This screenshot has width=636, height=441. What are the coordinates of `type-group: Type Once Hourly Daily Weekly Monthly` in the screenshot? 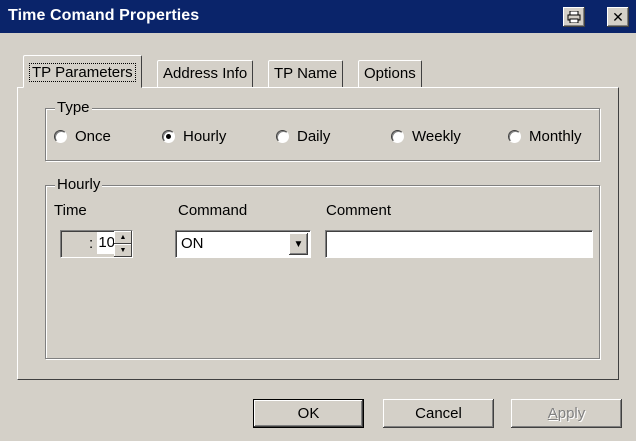 It's located at (322, 130).